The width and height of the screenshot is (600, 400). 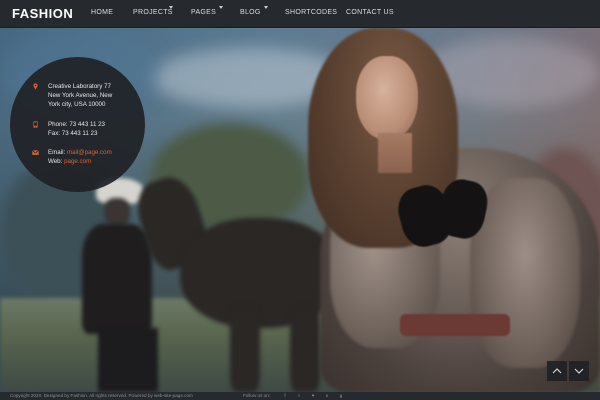 I want to click on phone-number: Phone: 73 443 11 23, so click(x=76, y=124).